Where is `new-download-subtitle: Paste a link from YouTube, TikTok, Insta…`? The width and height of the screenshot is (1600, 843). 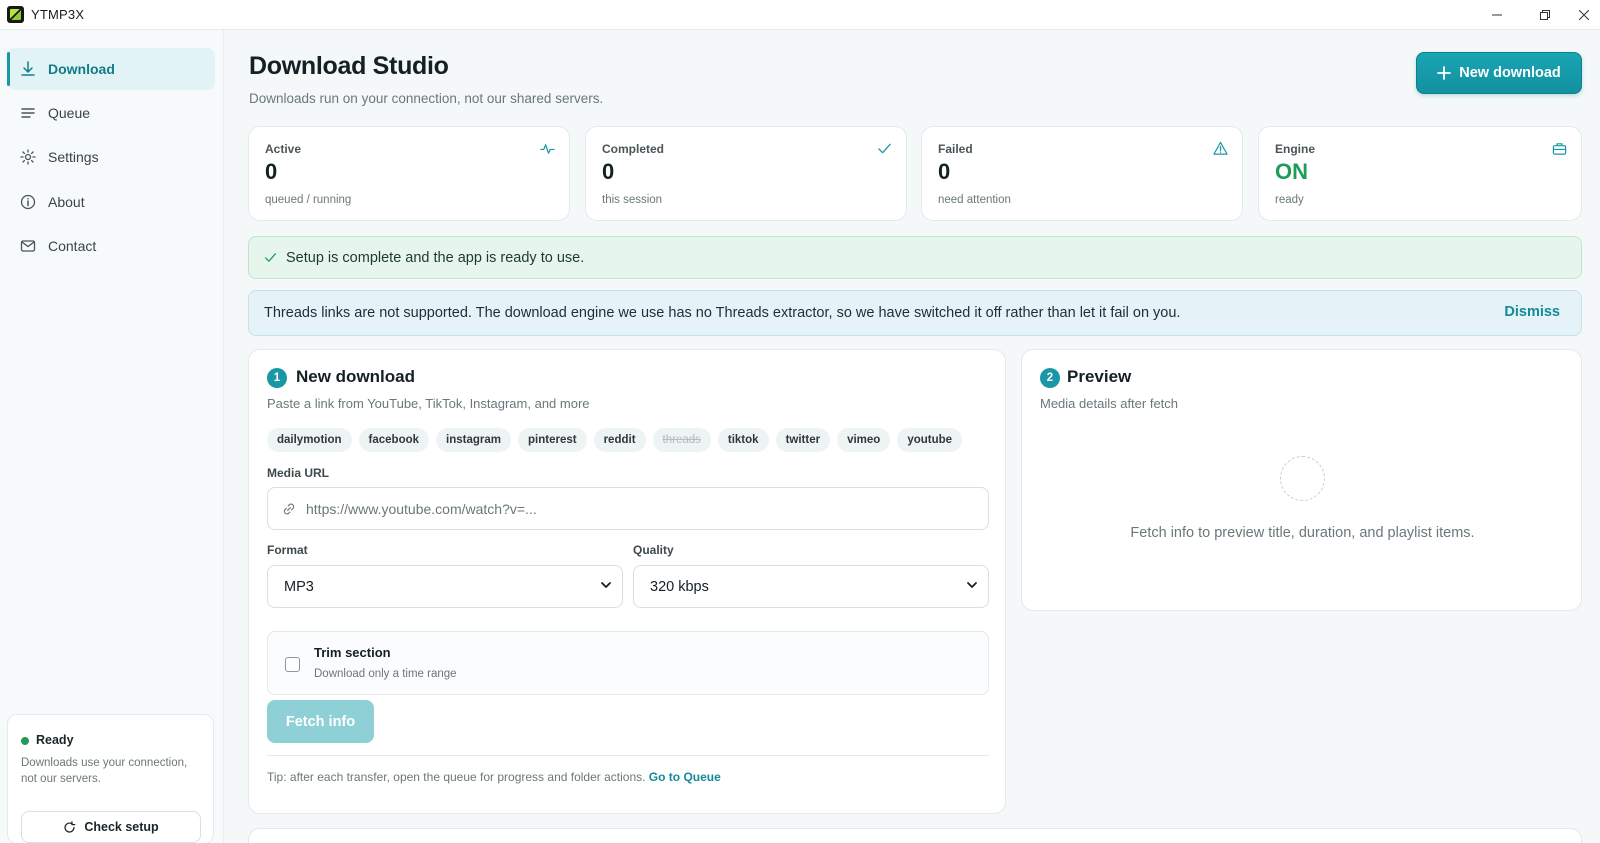 new-download-subtitle: Paste a link from YouTube, TikTok, Insta… is located at coordinates (428, 403).